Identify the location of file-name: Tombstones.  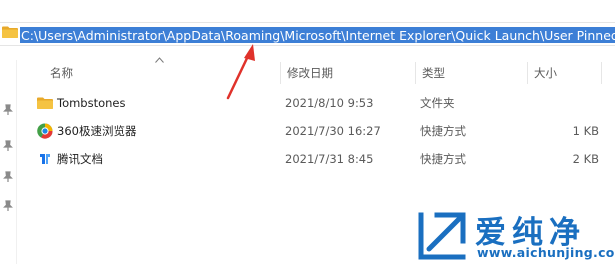
(91, 103).